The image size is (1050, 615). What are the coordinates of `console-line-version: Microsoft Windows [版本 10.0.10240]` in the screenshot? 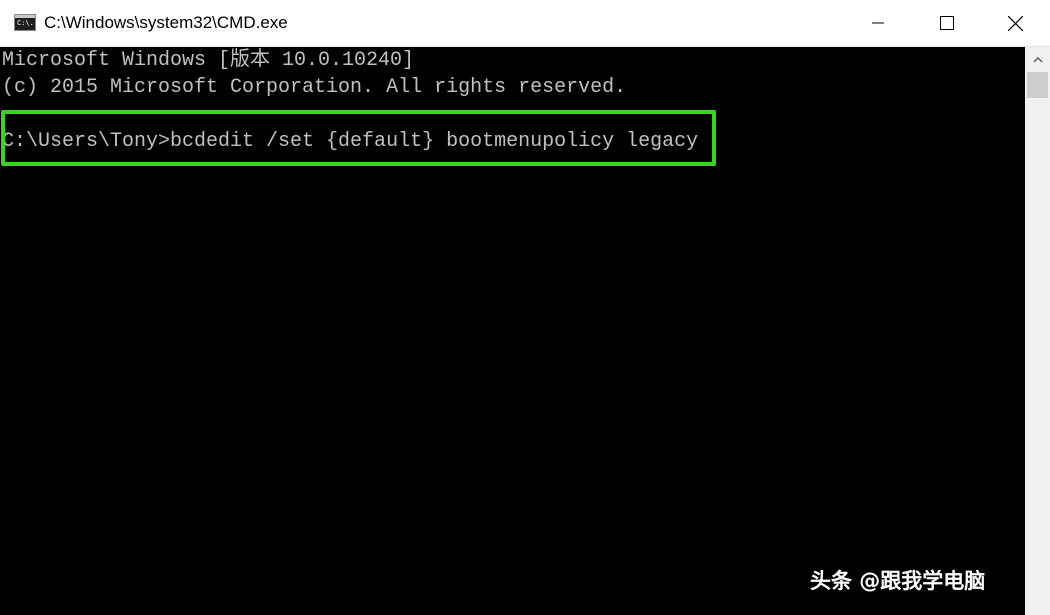 It's located at (208, 60).